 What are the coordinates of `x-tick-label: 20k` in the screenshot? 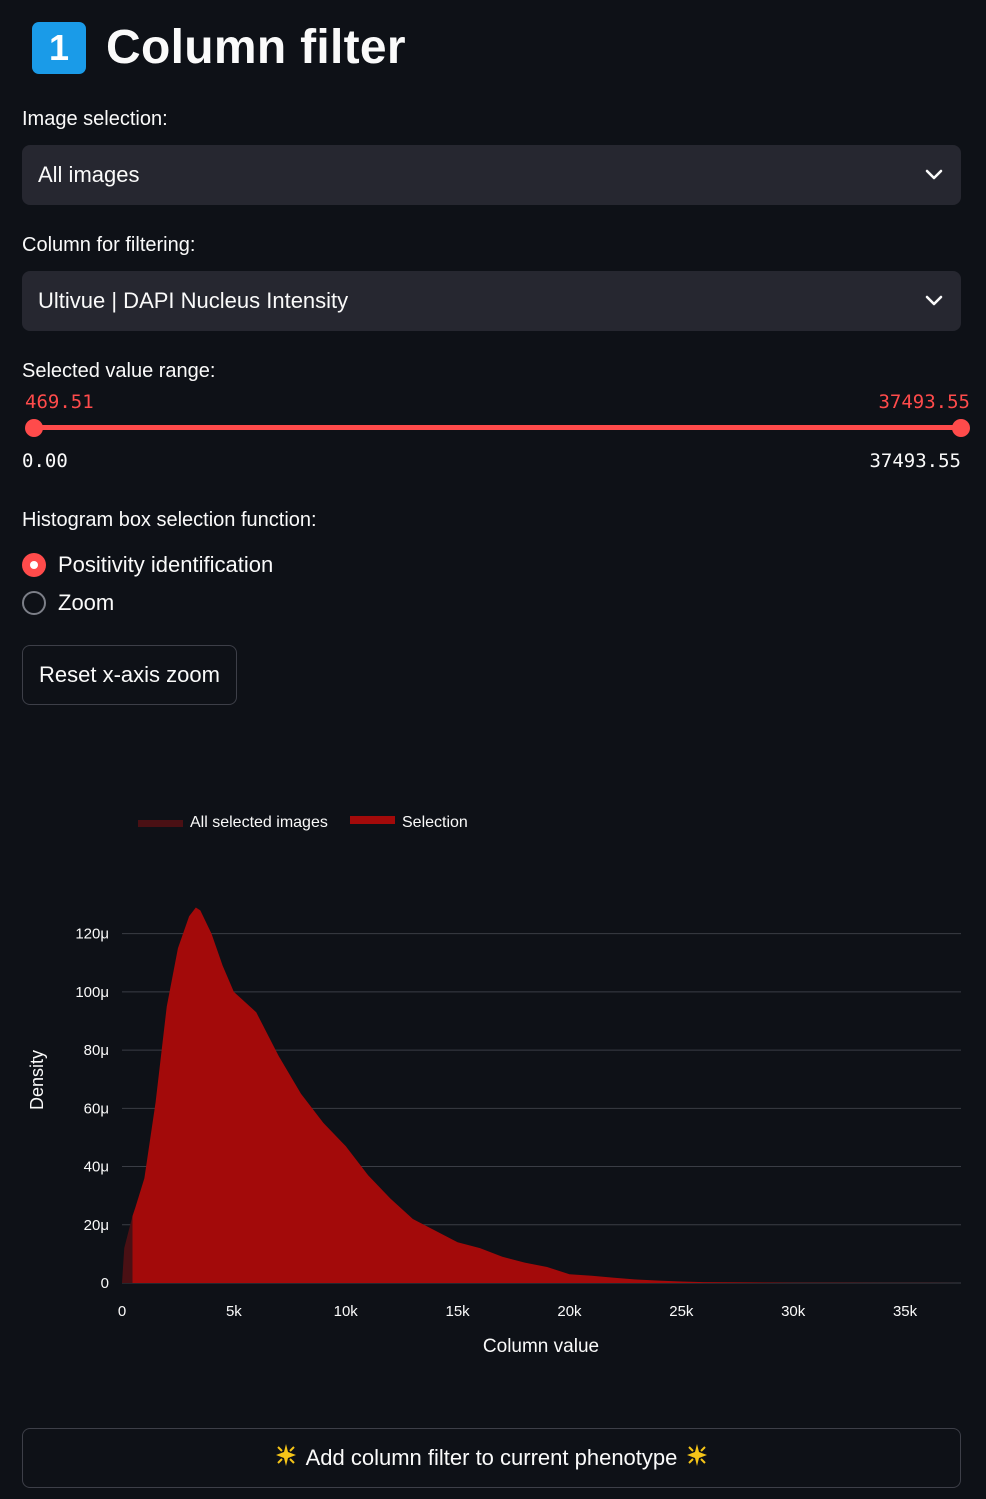 It's located at (569, 1311).